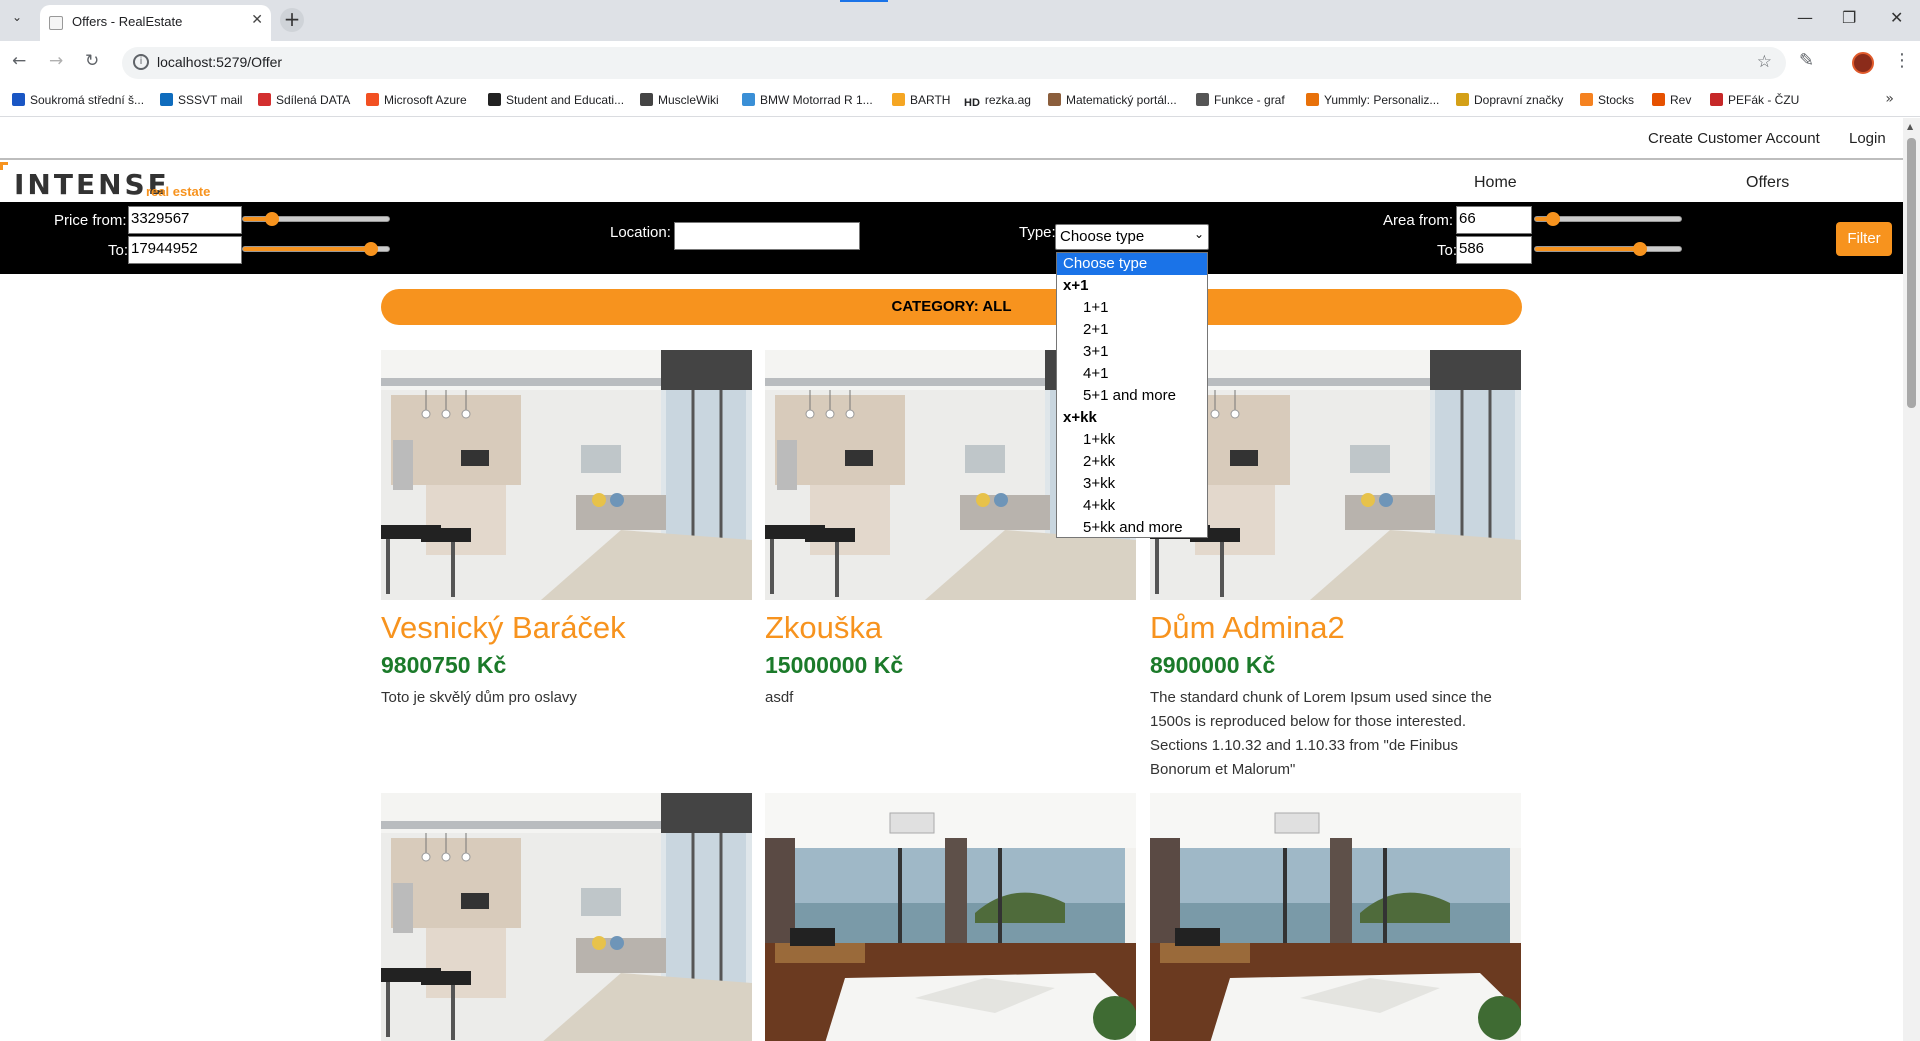 Image resolution: width=1920 pixels, height=1041 pixels. I want to click on dropdown-option: 1+kk, so click(1132, 440).